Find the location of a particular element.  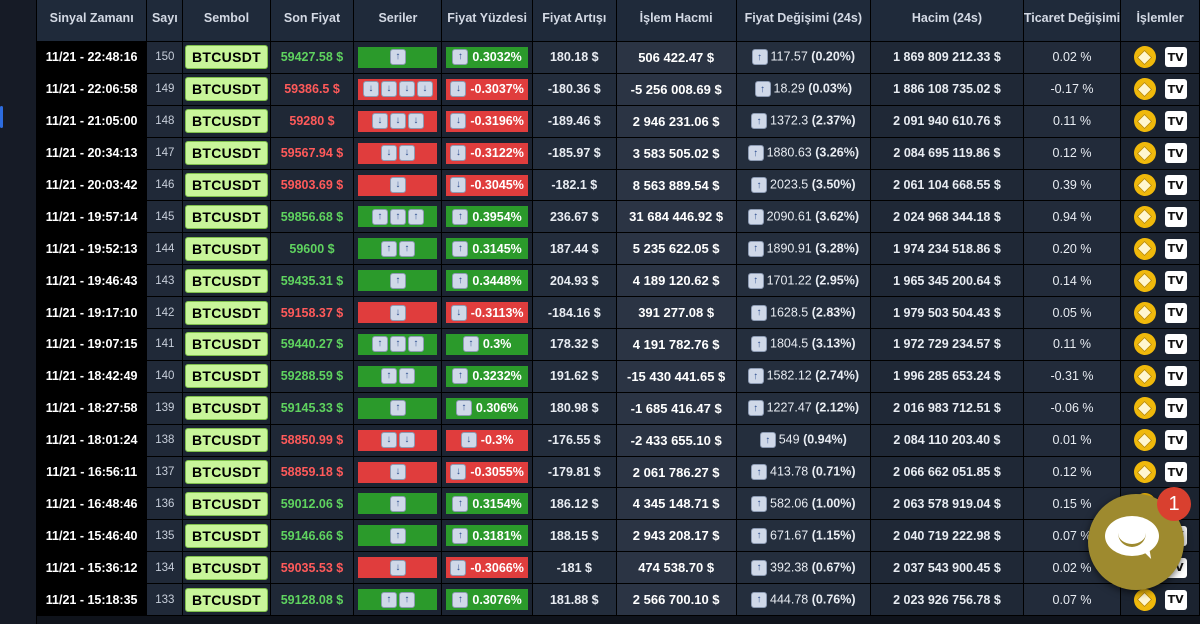

col-header: Sinyal Zamanı is located at coordinates (91, 21).